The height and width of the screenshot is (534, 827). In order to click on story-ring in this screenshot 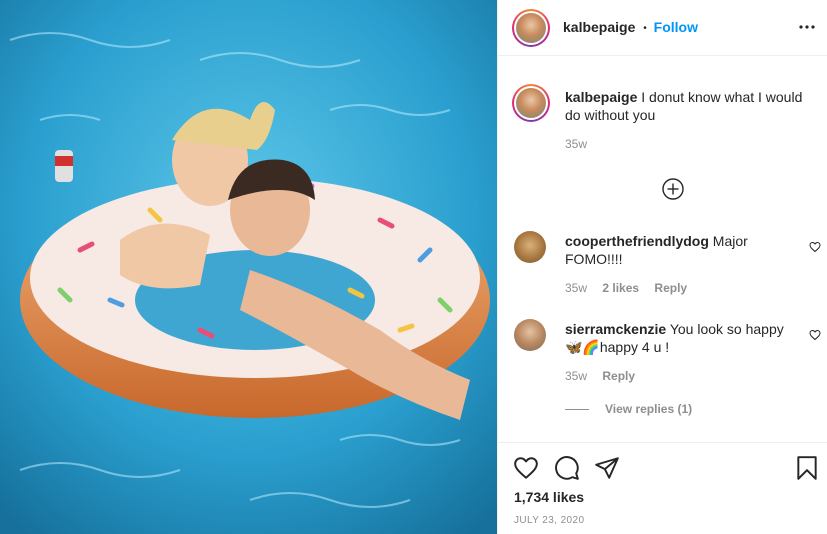, I will do `click(531, 28)`.